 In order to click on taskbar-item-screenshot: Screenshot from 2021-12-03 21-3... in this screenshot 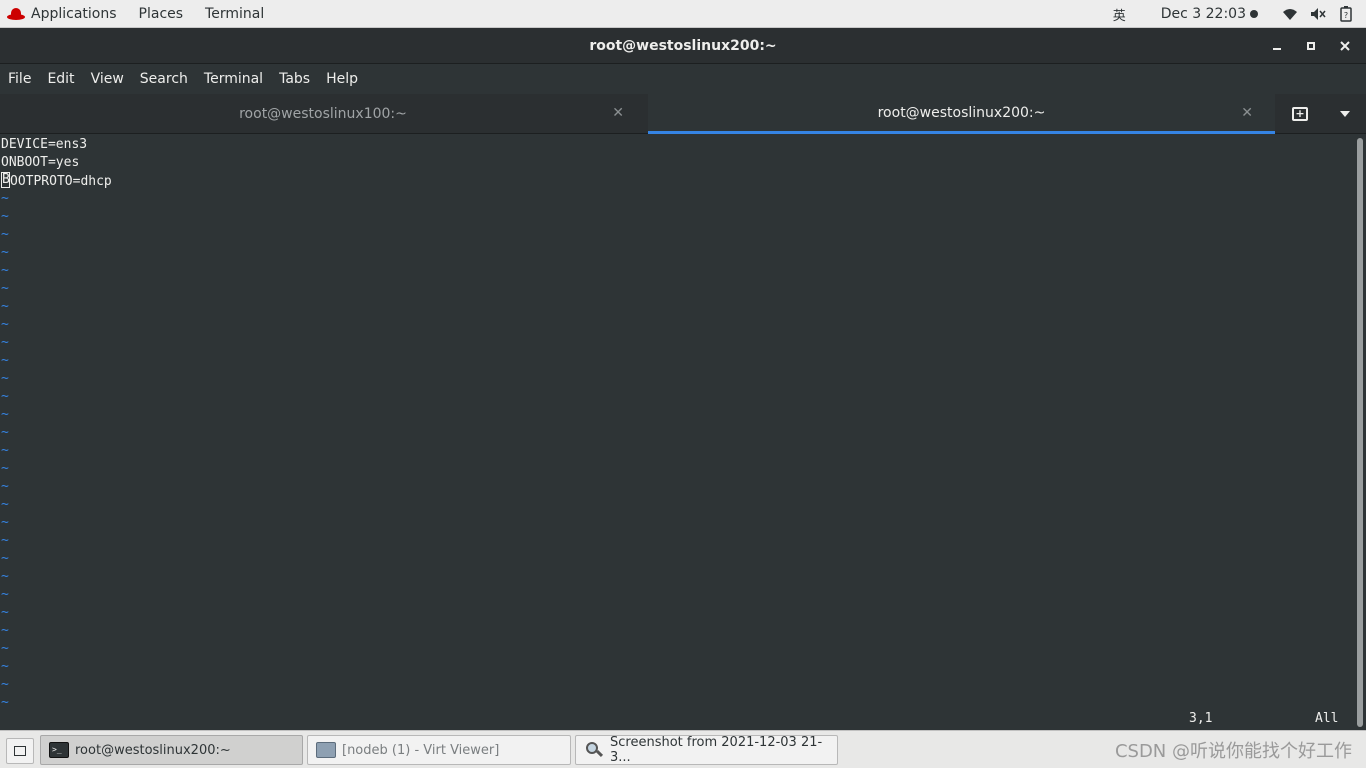, I will do `click(706, 750)`.